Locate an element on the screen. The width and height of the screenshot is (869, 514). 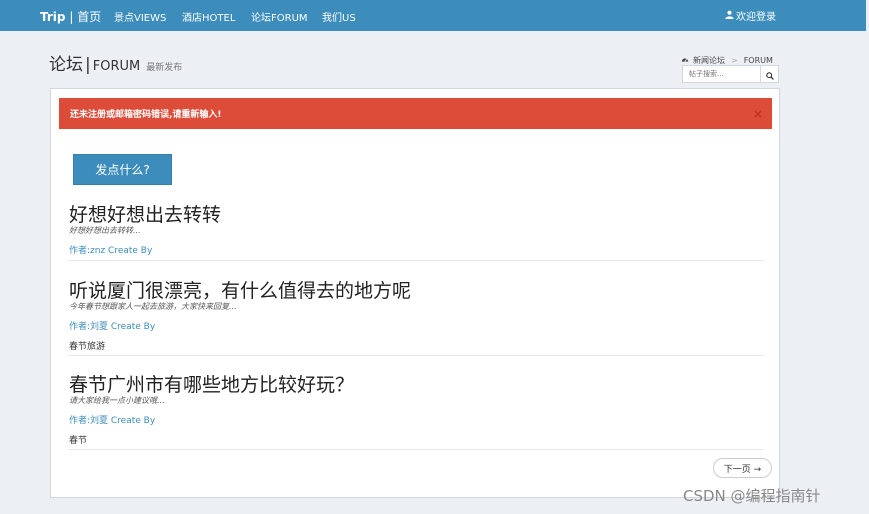
nav-item-forum: 论坛FORUM is located at coordinates (279, 16).